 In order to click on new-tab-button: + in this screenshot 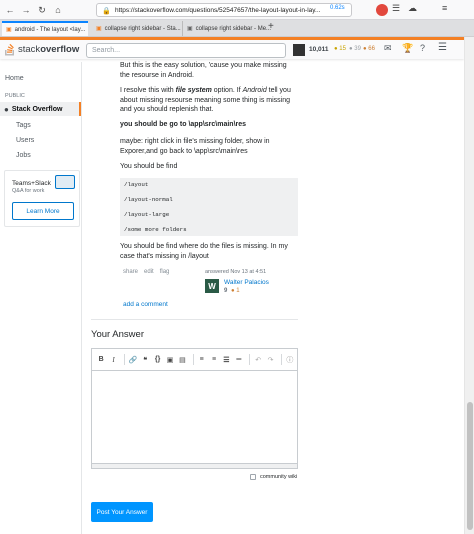, I will do `click(271, 26)`.